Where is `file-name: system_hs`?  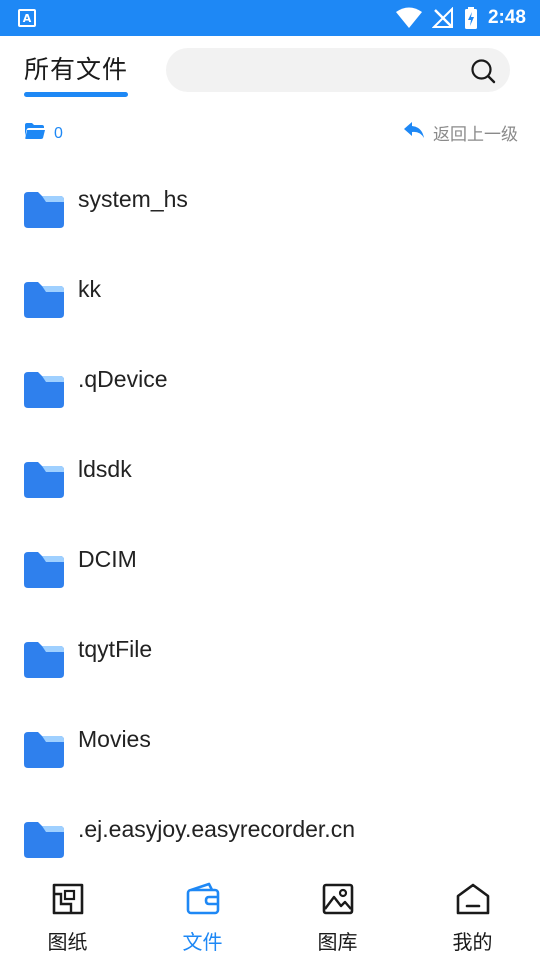
file-name: system_hs is located at coordinates (133, 199).